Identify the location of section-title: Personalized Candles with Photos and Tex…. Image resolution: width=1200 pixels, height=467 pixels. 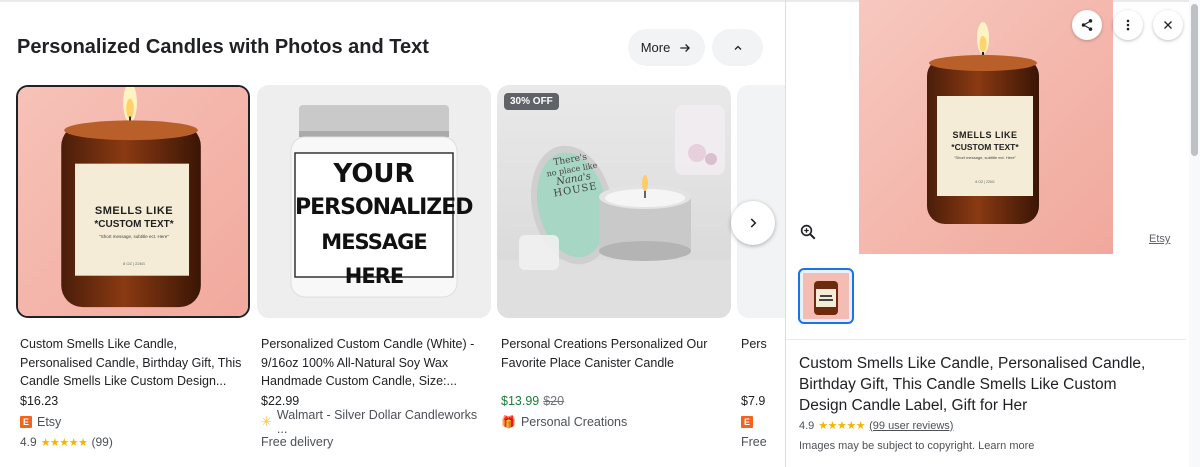
(223, 47).